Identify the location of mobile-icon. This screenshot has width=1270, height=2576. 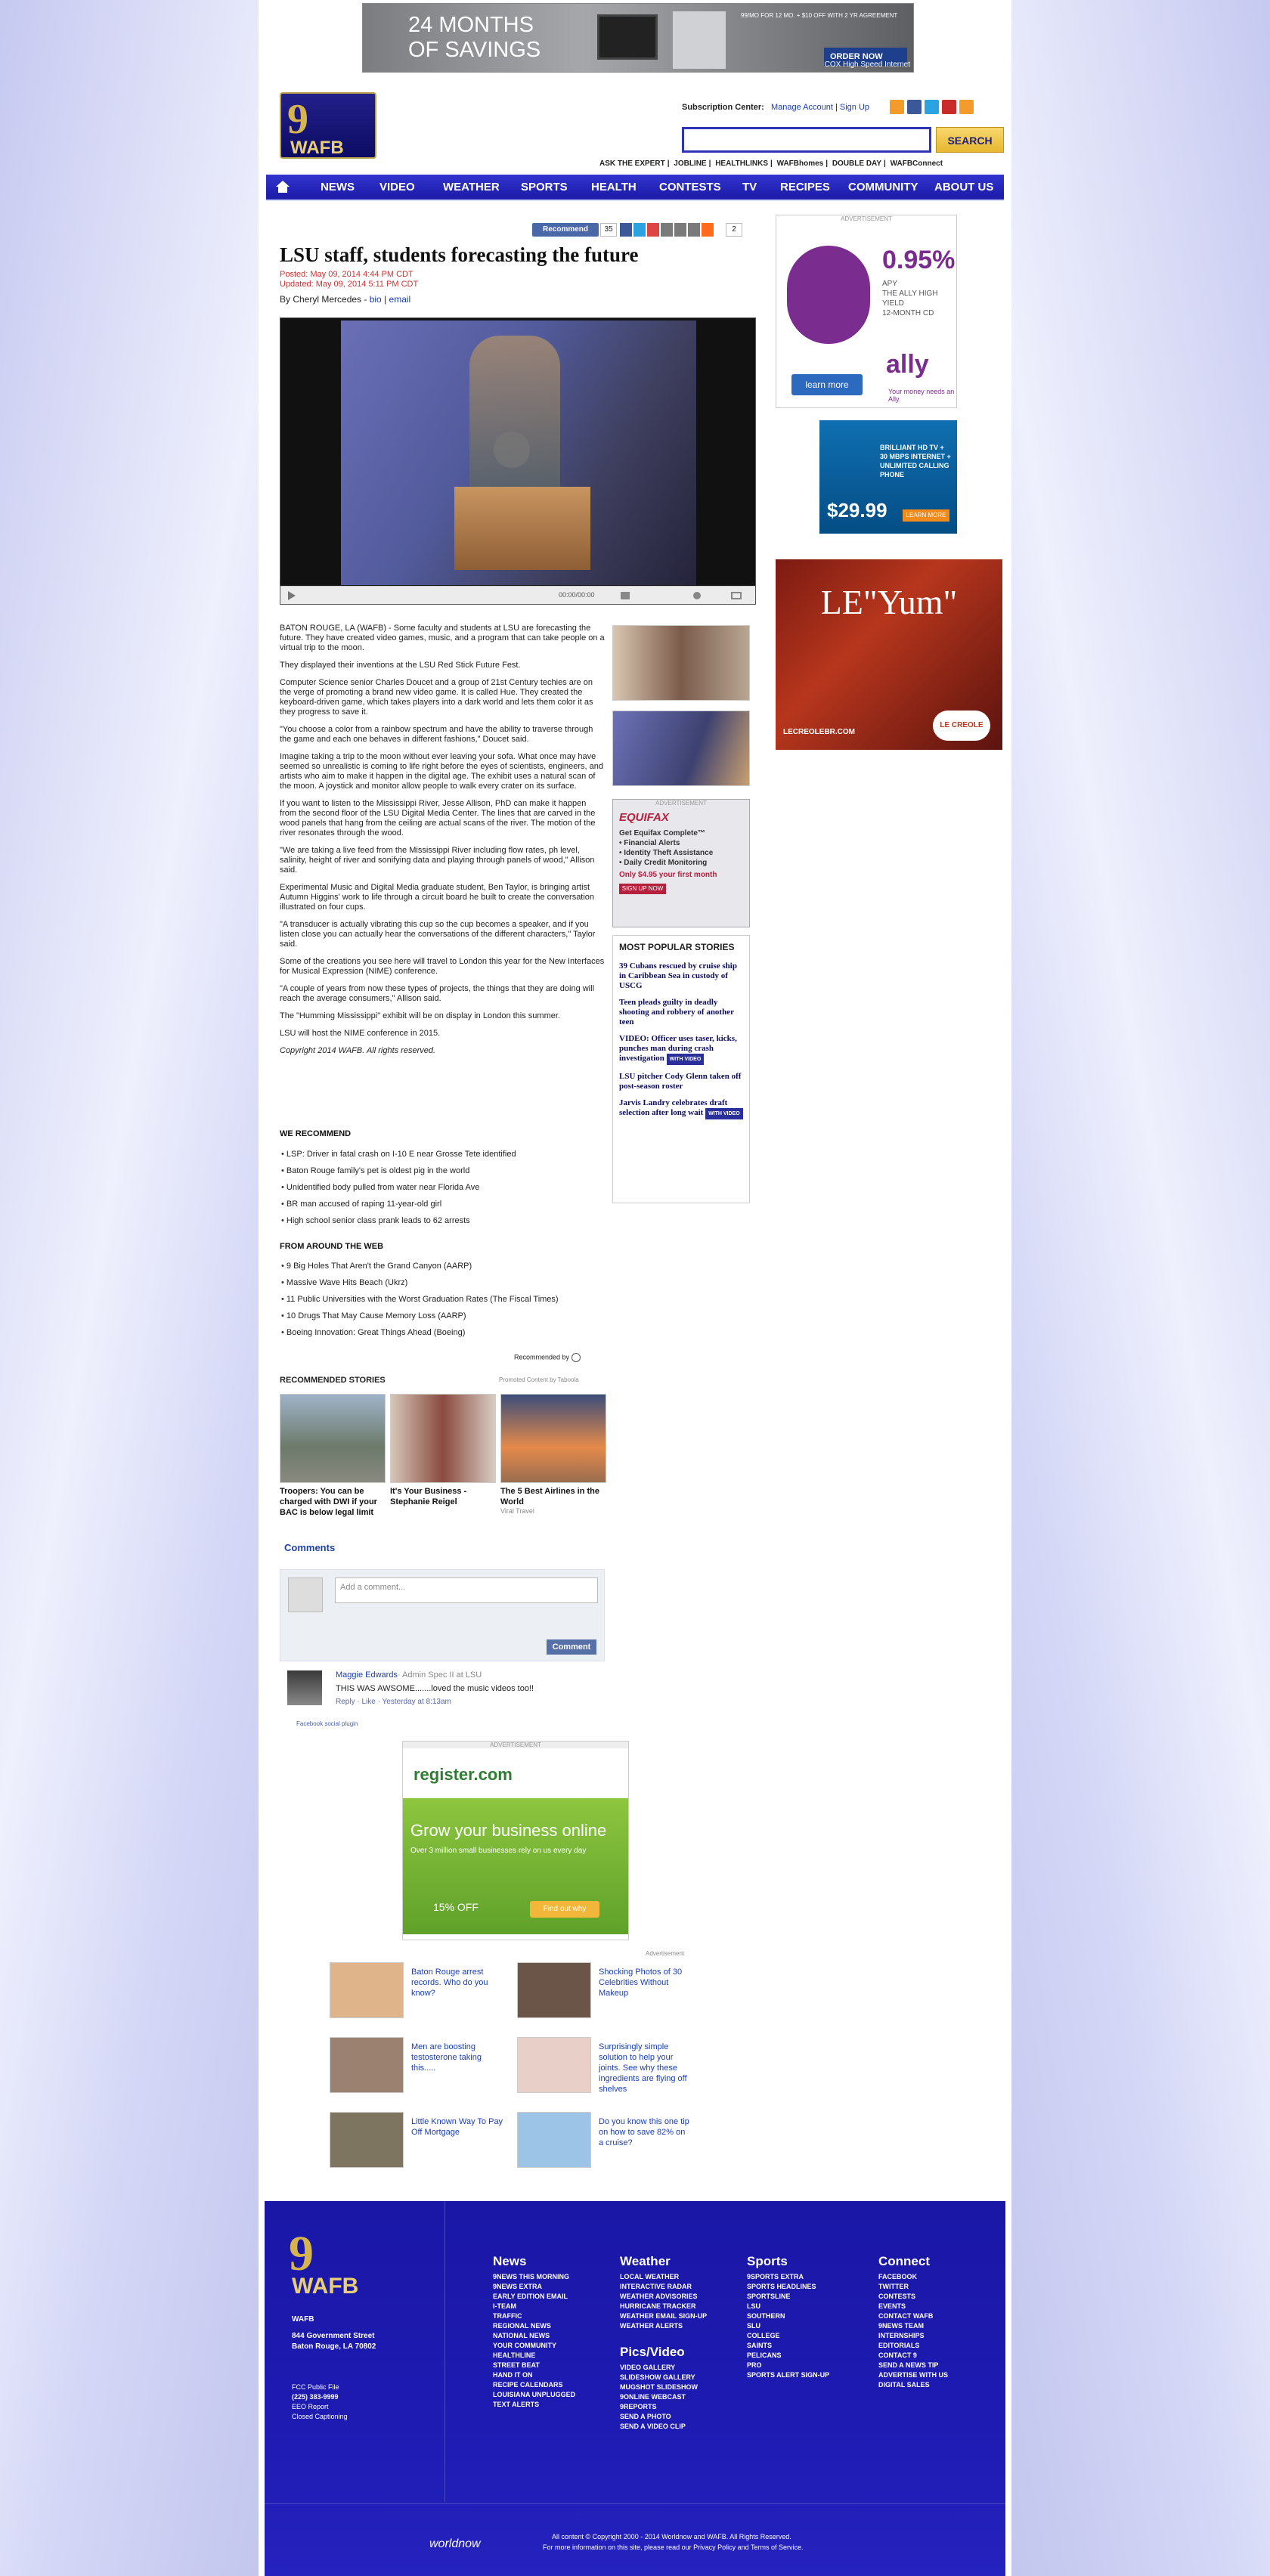
(949, 107).